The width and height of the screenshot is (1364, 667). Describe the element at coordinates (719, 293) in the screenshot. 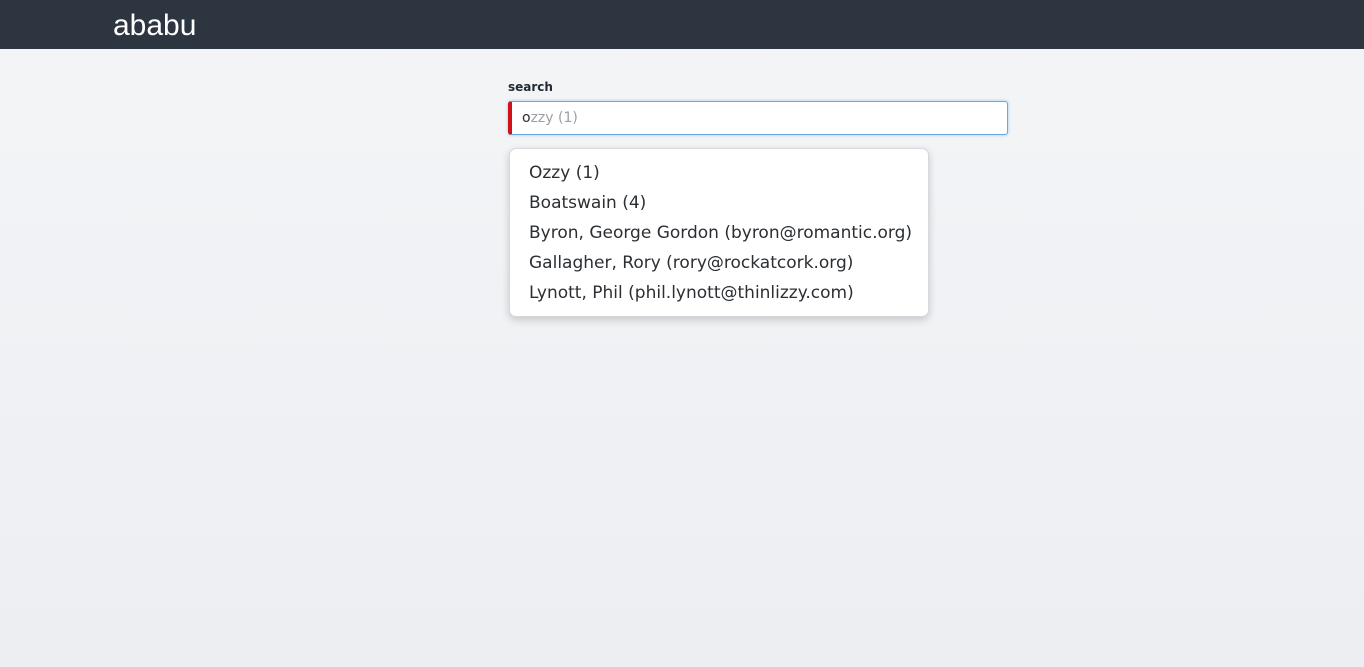

I see `dropdown-item-lynott: Lynott, Phil (phil.lynott@thinlizzy.com)` at that location.